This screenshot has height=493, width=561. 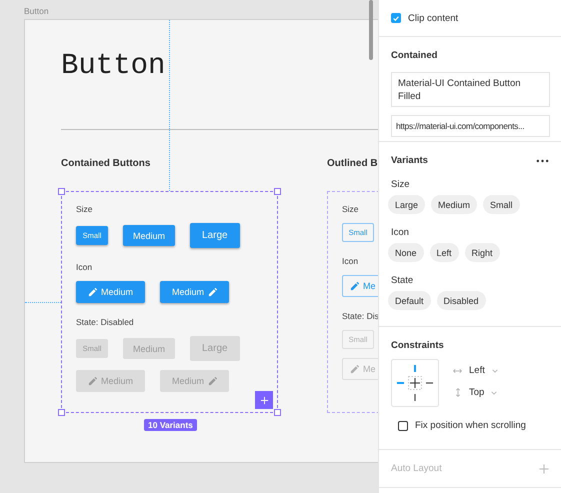 I want to click on vertical-arrows-icon, so click(x=457, y=392).